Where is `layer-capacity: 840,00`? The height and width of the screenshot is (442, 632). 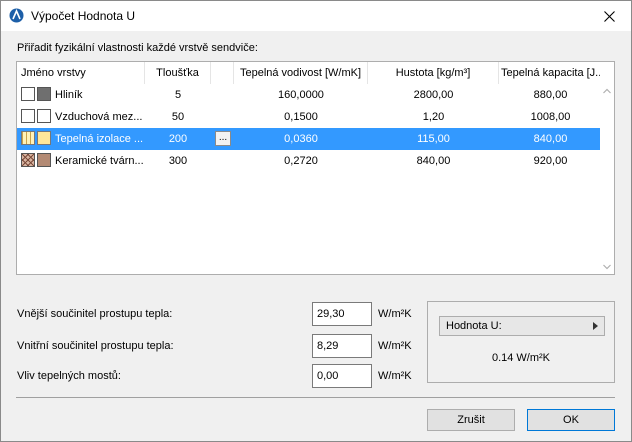
layer-capacity: 840,00 is located at coordinates (550, 139).